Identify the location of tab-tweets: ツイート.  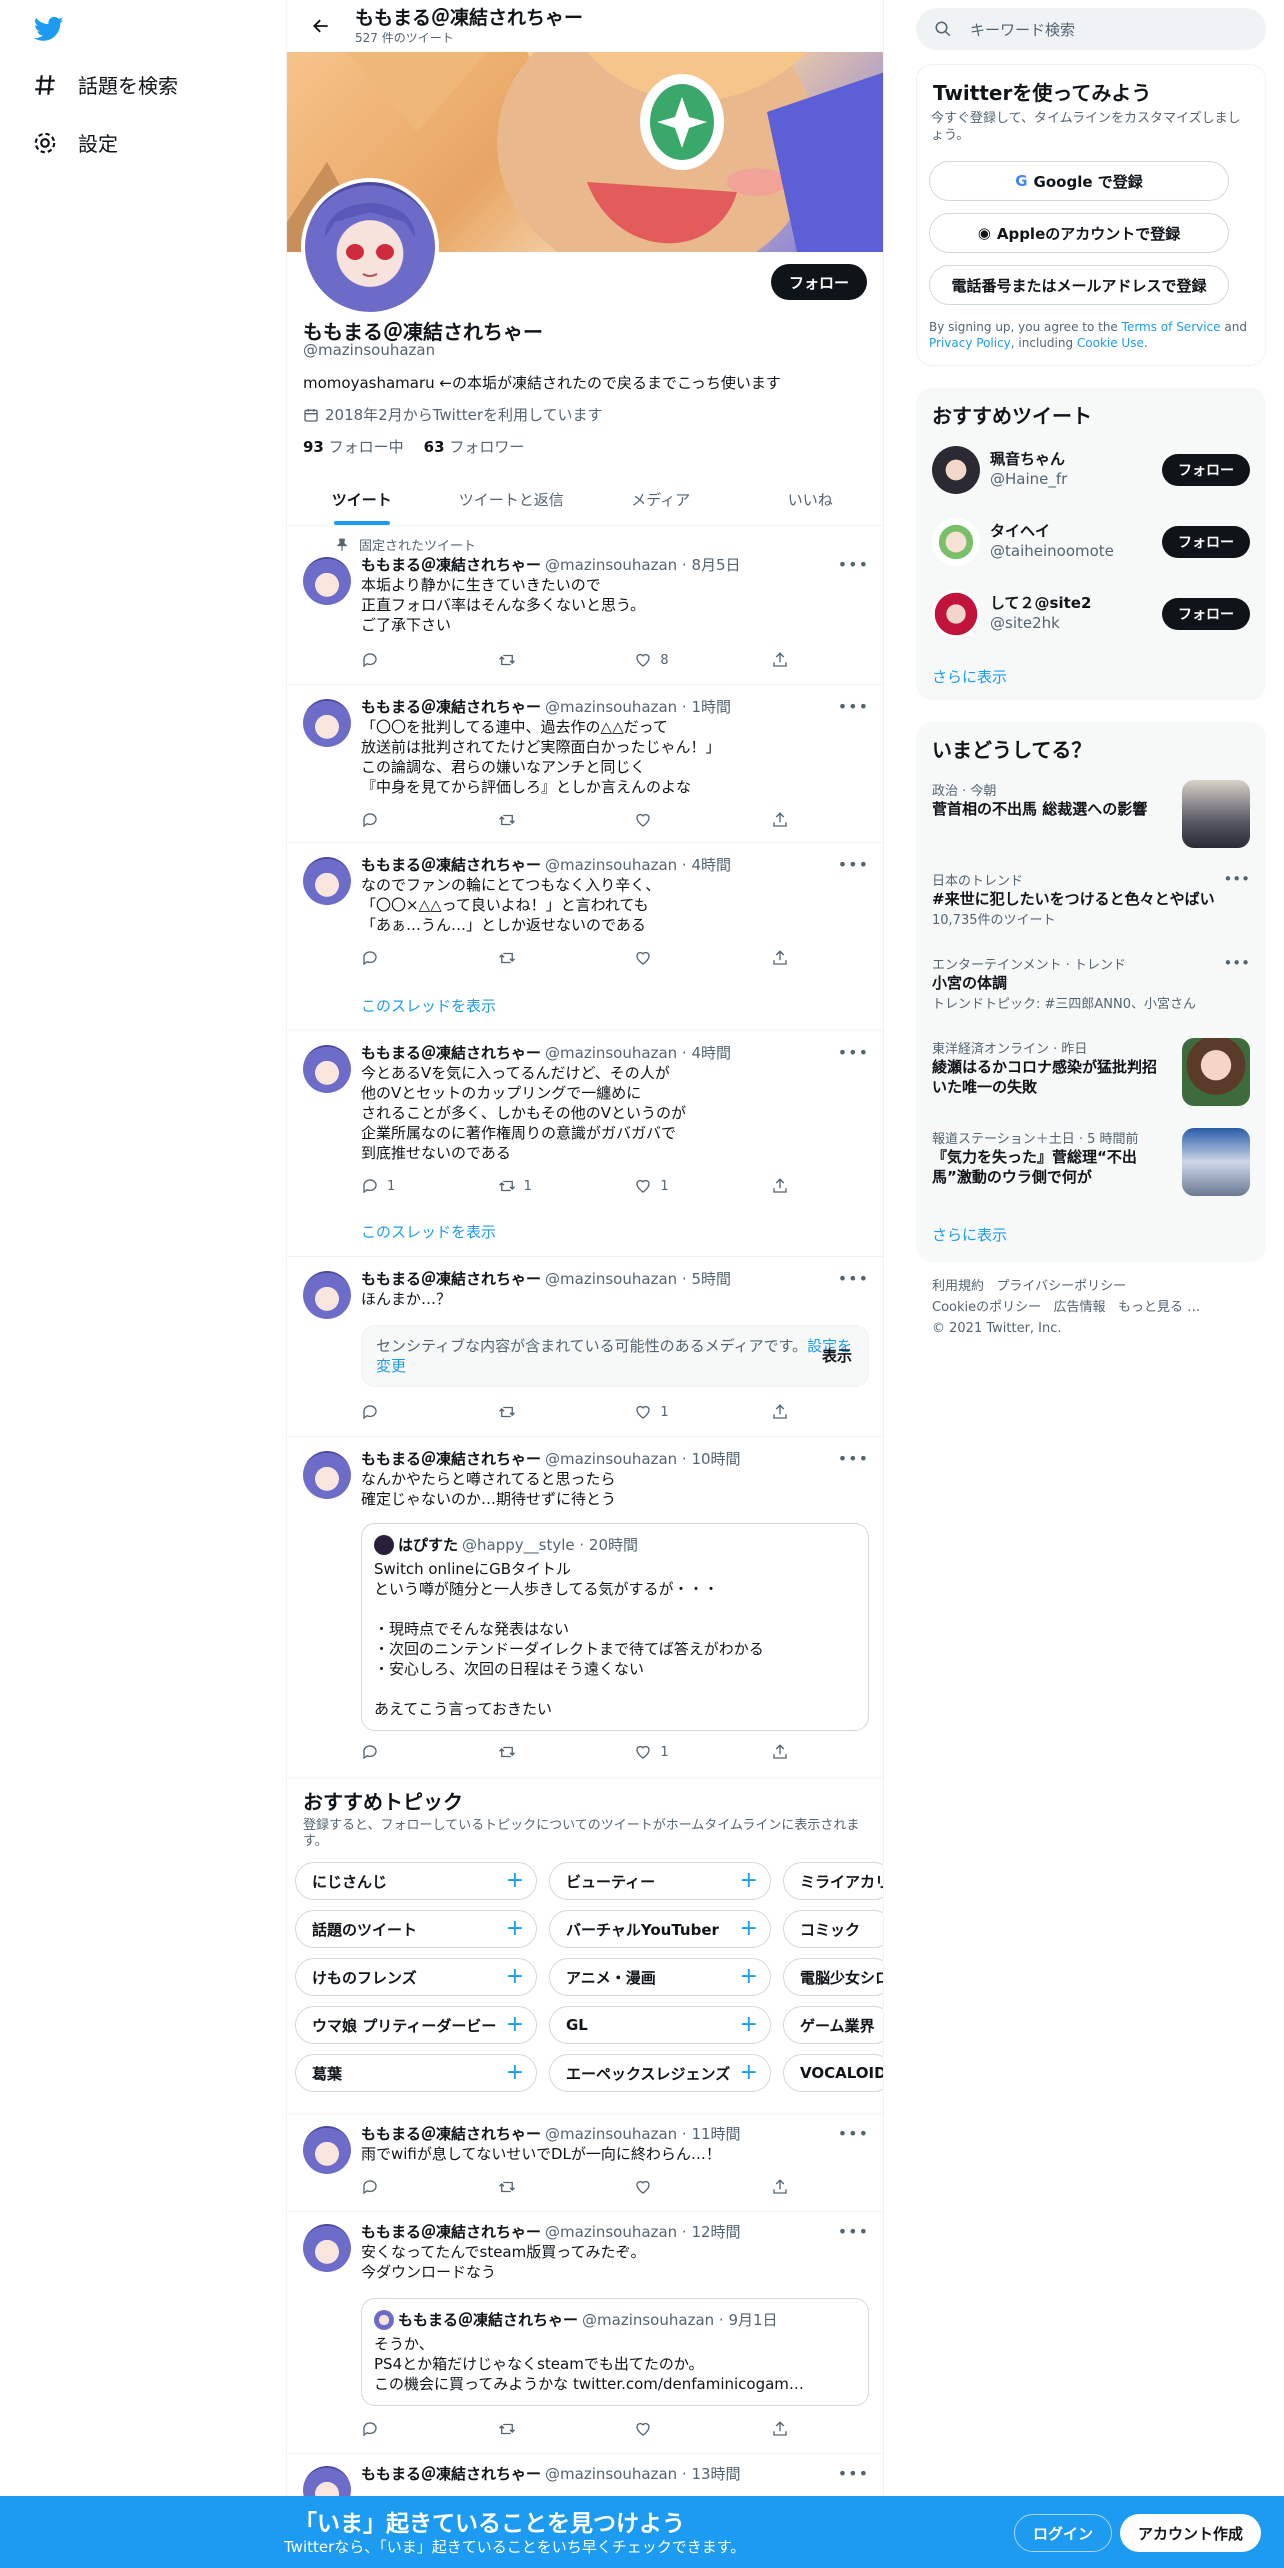
(362, 499).